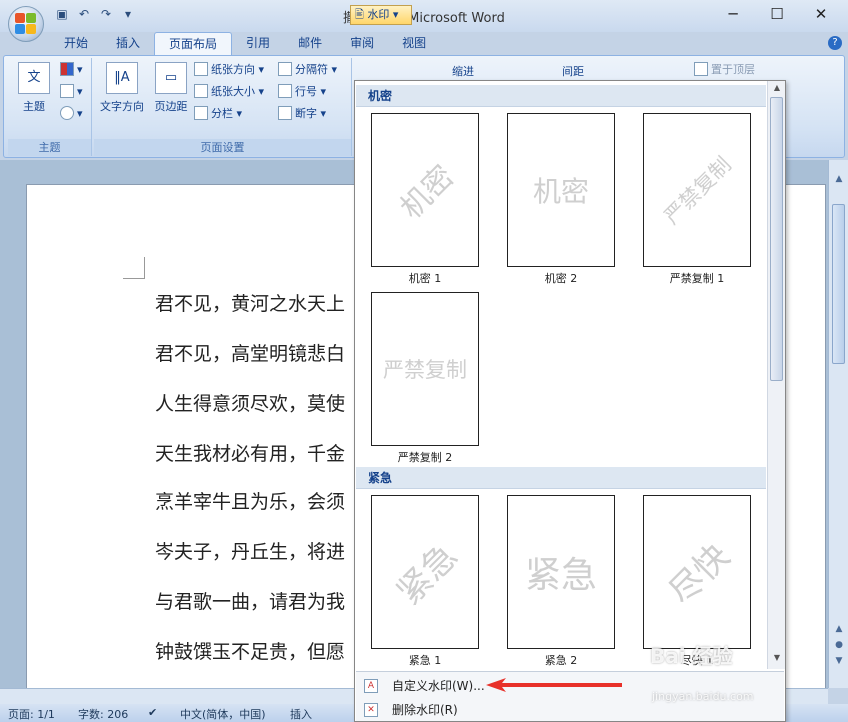  What do you see at coordinates (378, 14) in the screenshot?
I see `watermark-label: 水印` at bounding box center [378, 14].